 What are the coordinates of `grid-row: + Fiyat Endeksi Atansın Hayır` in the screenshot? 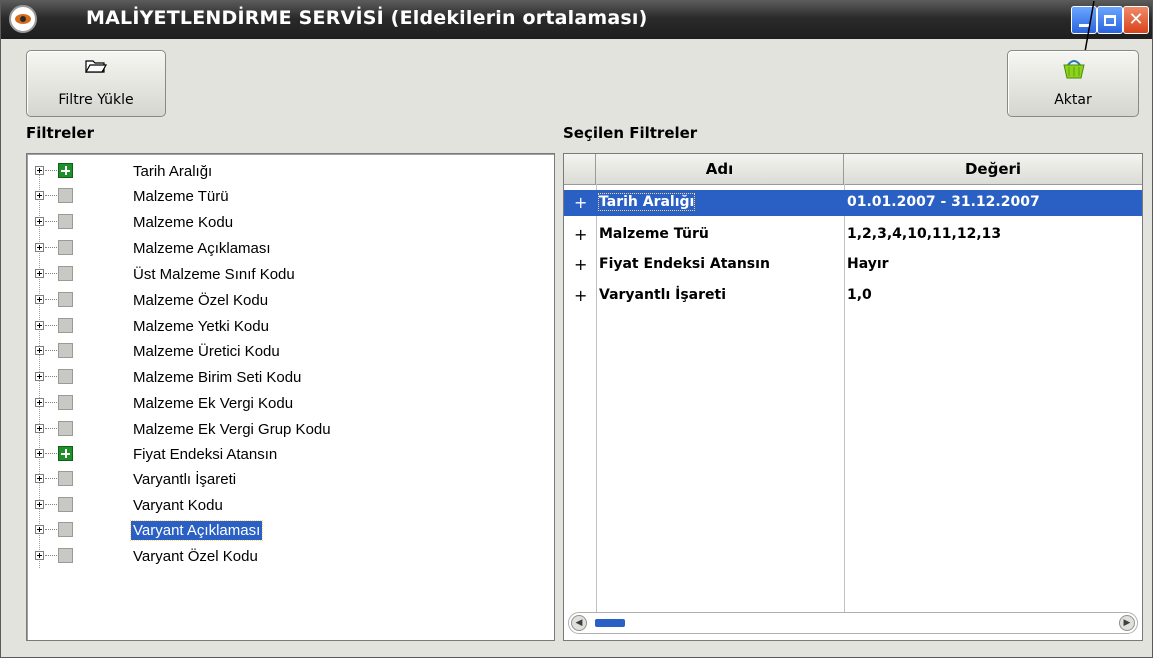 It's located at (853, 265).